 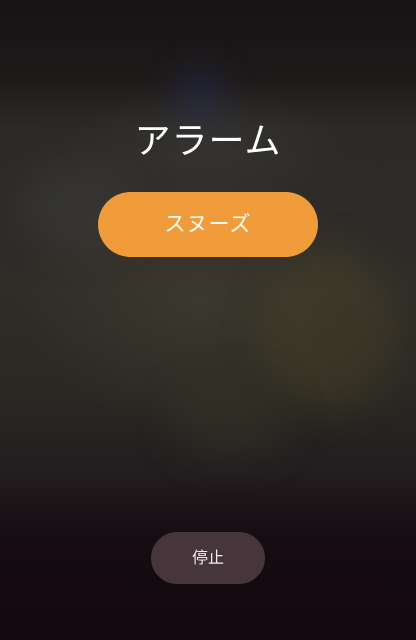 I want to click on stop-button: 停止, so click(x=208, y=558).